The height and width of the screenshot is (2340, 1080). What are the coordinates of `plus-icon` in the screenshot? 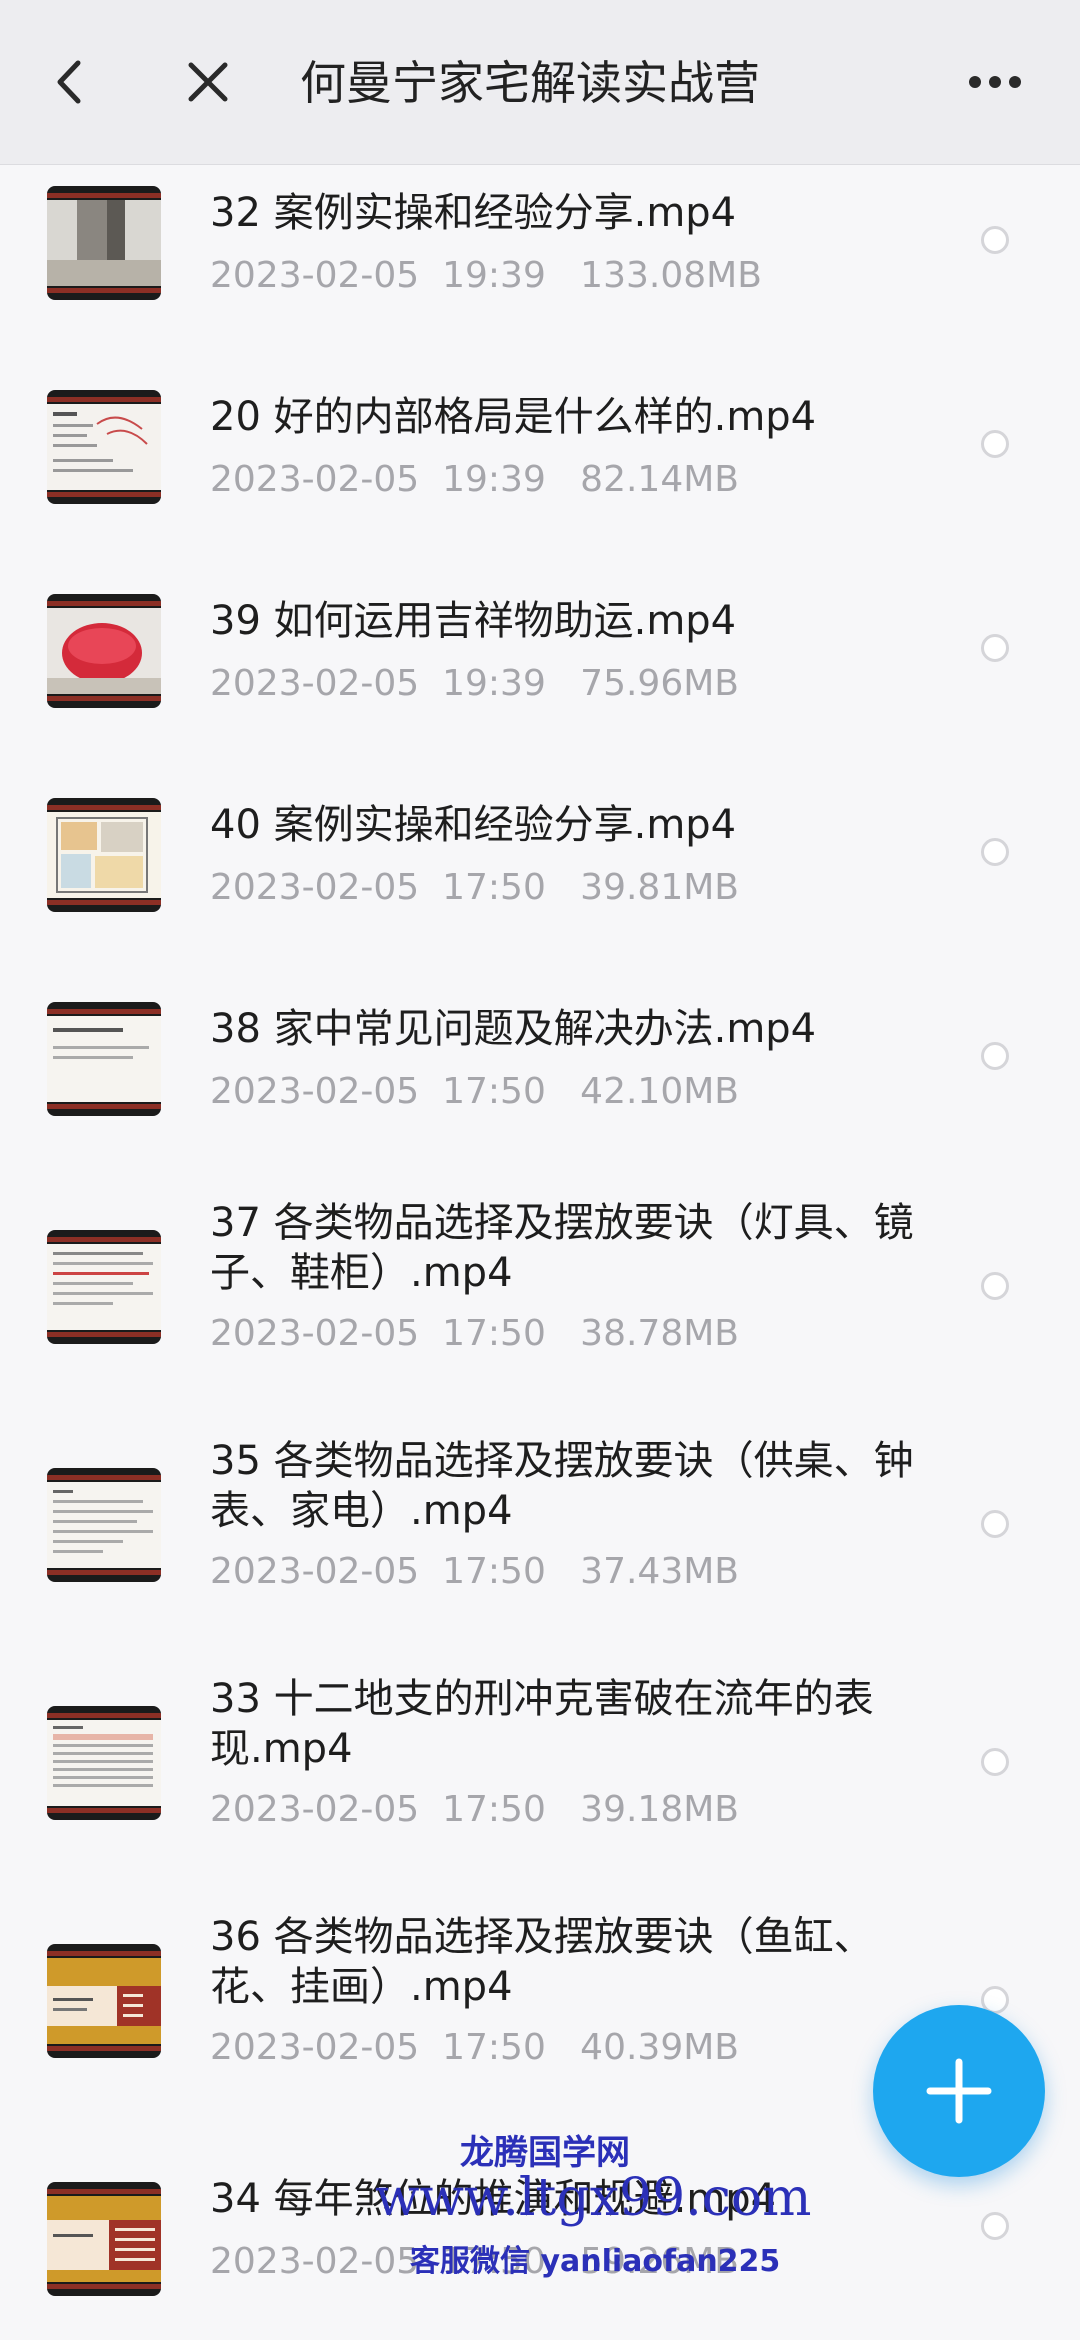 It's located at (959, 2091).